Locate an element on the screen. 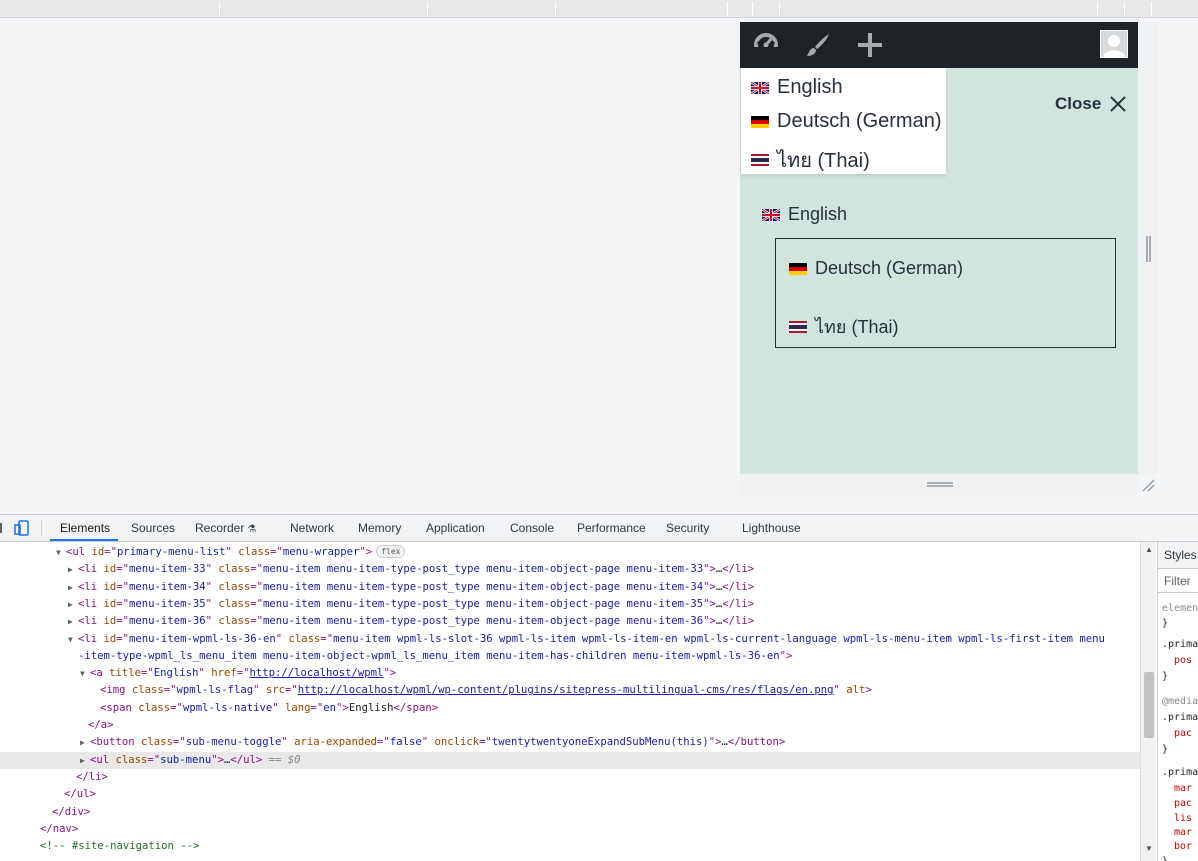 Image resolution: width=1198 pixels, height=861 pixels. tab-console: Console is located at coordinates (532, 528).